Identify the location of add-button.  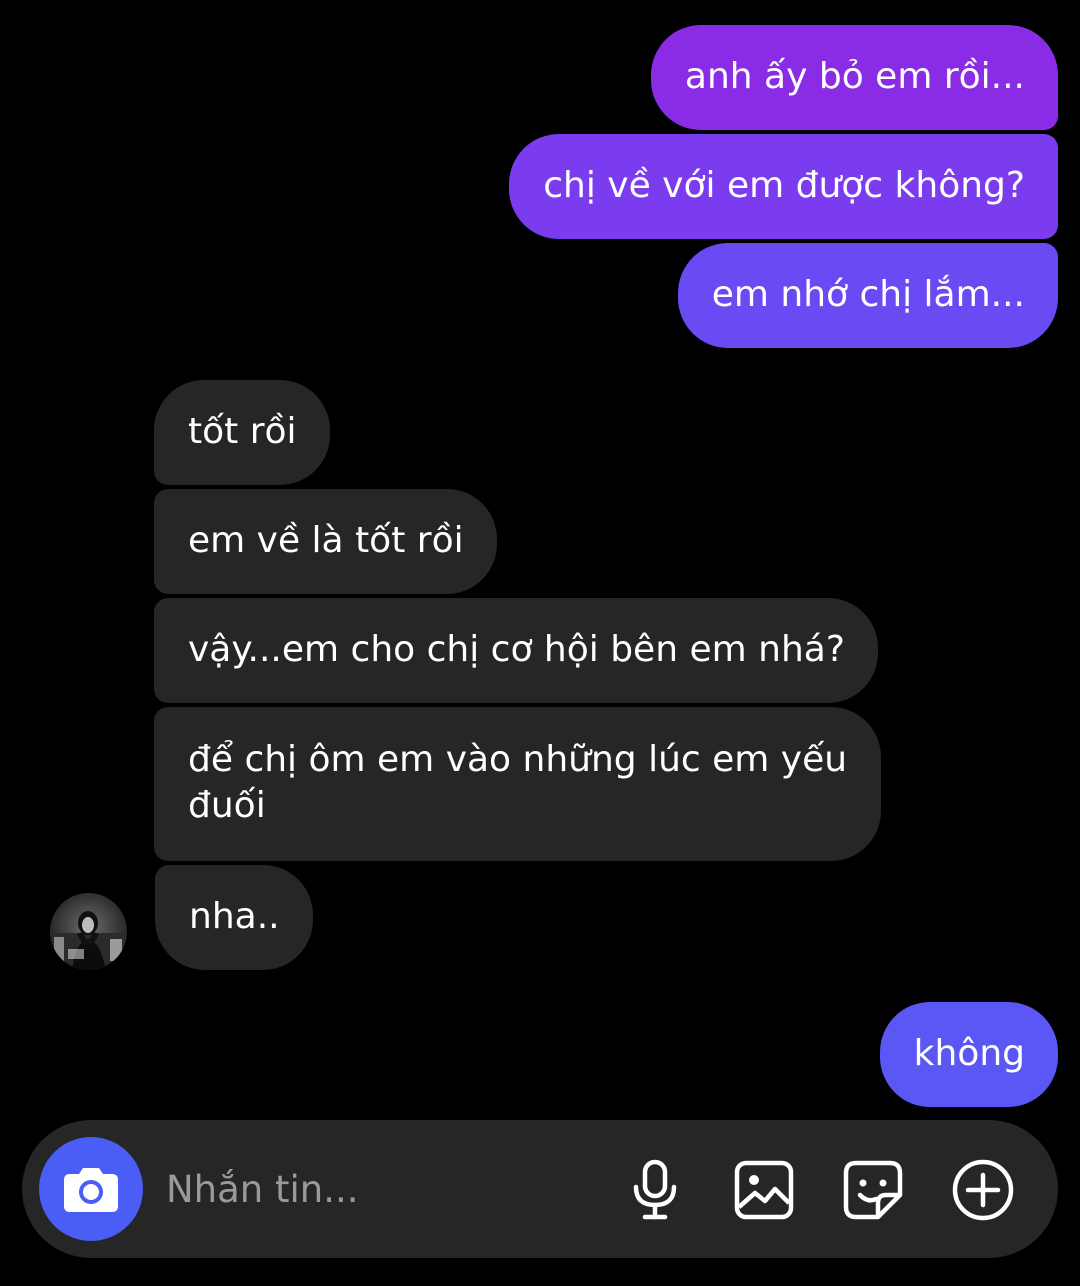
(983, 1190).